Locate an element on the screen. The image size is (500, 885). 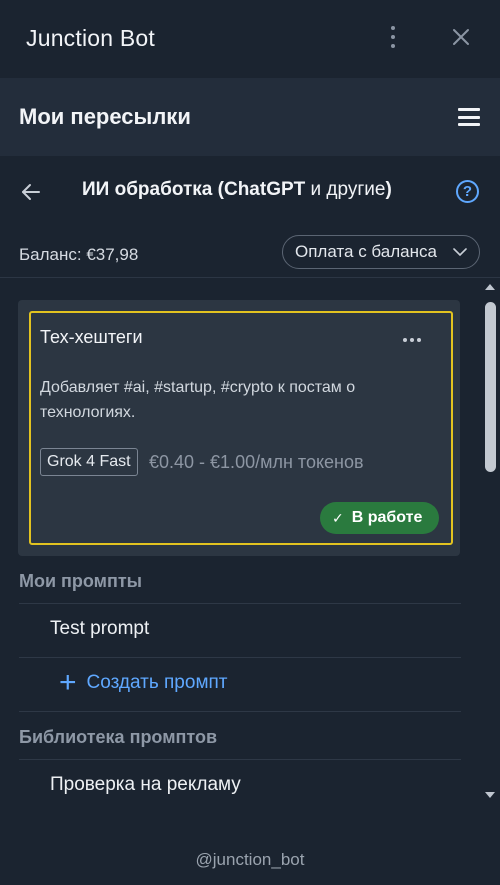
help-icon: ? is located at coordinates (467, 191).